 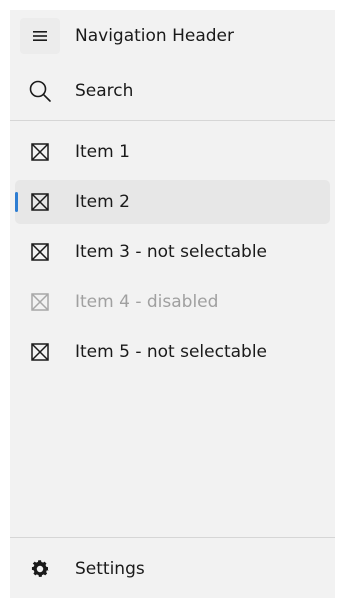 I want to click on hamburger-icon, so click(x=40, y=36).